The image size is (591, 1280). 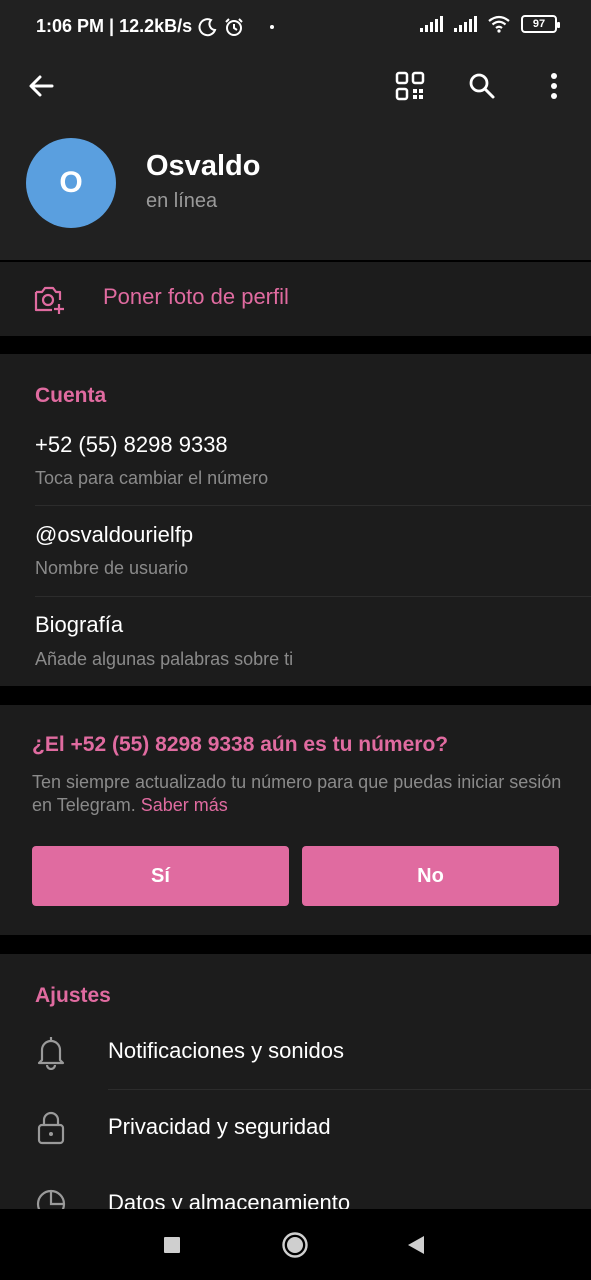 I want to click on phone-number: +52 (55) 8298 9338, so click(x=131, y=444).